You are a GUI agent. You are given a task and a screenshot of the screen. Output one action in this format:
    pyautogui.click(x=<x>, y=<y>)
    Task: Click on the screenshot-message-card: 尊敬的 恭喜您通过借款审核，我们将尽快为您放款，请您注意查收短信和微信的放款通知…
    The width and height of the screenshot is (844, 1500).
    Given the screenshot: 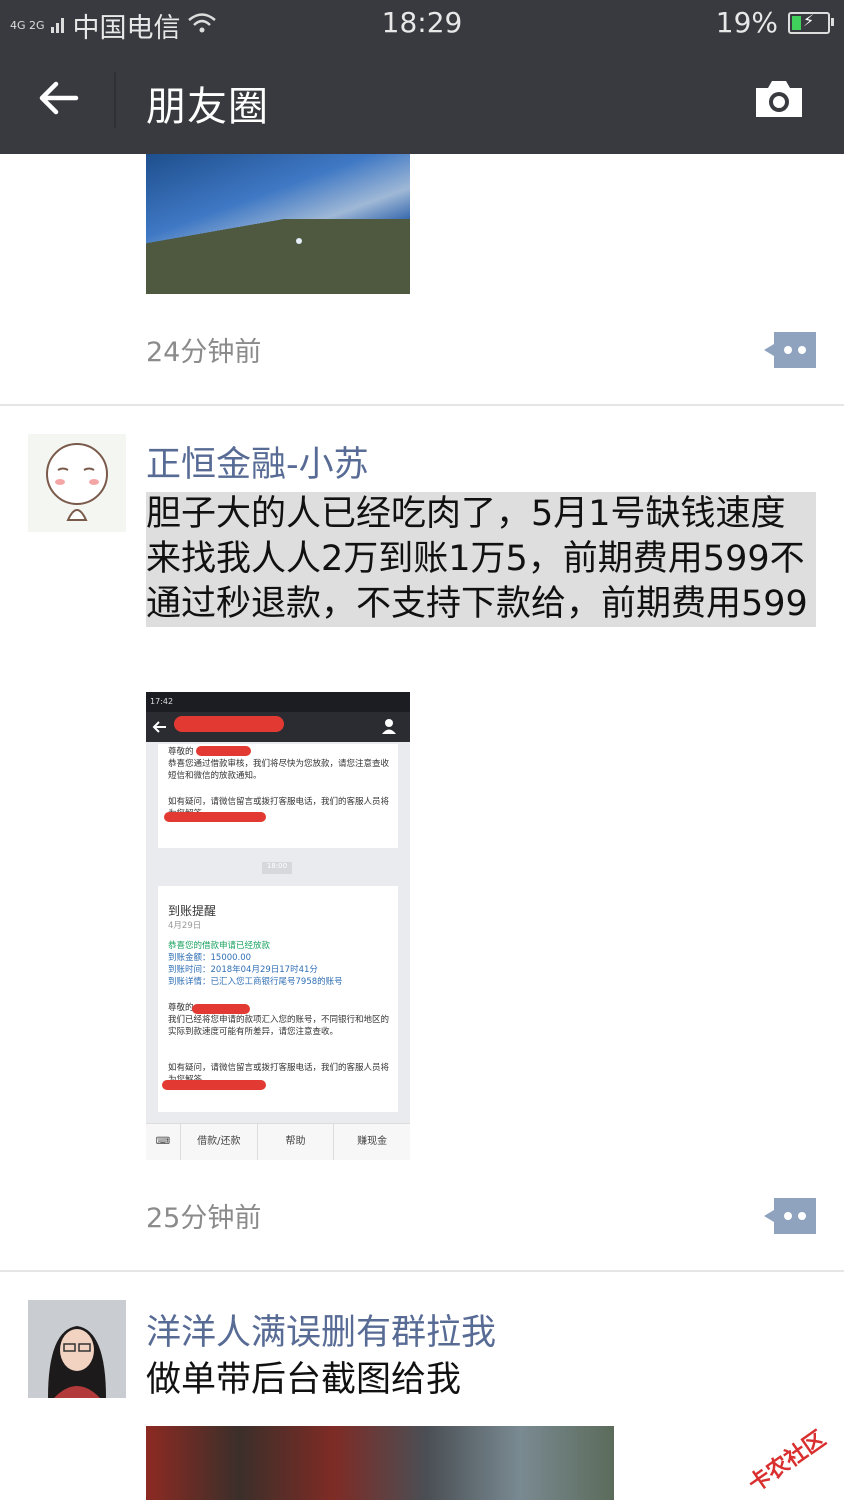 What is the action you would take?
    pyautogui.click(x=278, y=796)
    